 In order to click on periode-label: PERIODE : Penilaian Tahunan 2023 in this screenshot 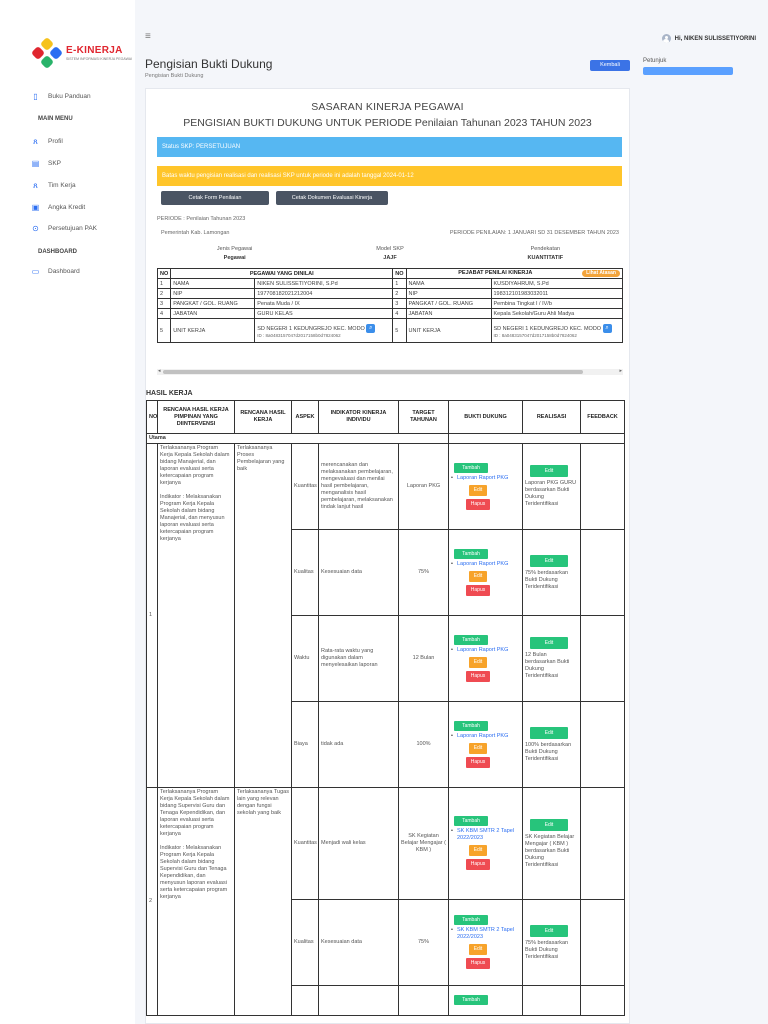, I will do `click(201, 219)`.